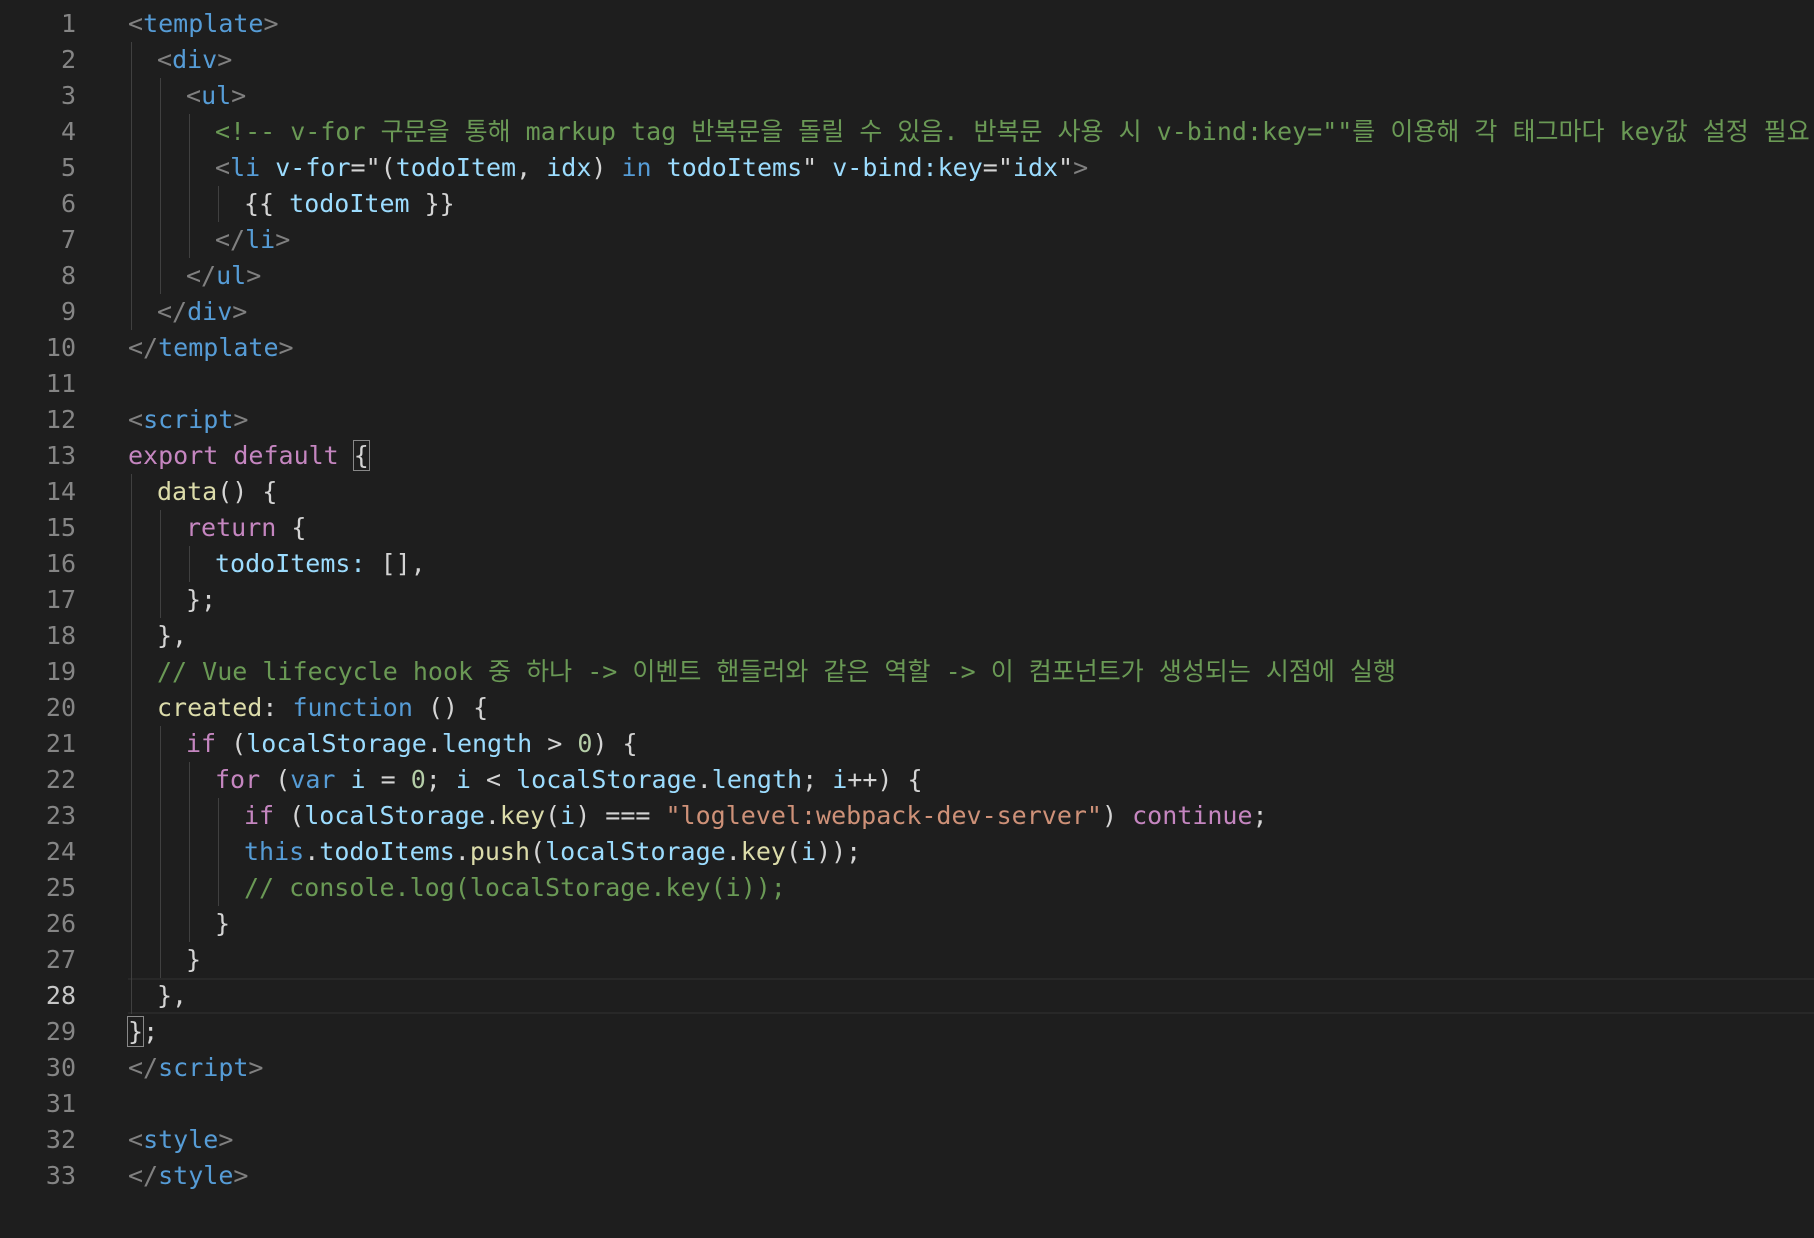 The height and width of the screenshot is (1238, 1814). Describe the element at coordinates (907, 924) in the screenshot. I see `code-line: 26}` at that location.